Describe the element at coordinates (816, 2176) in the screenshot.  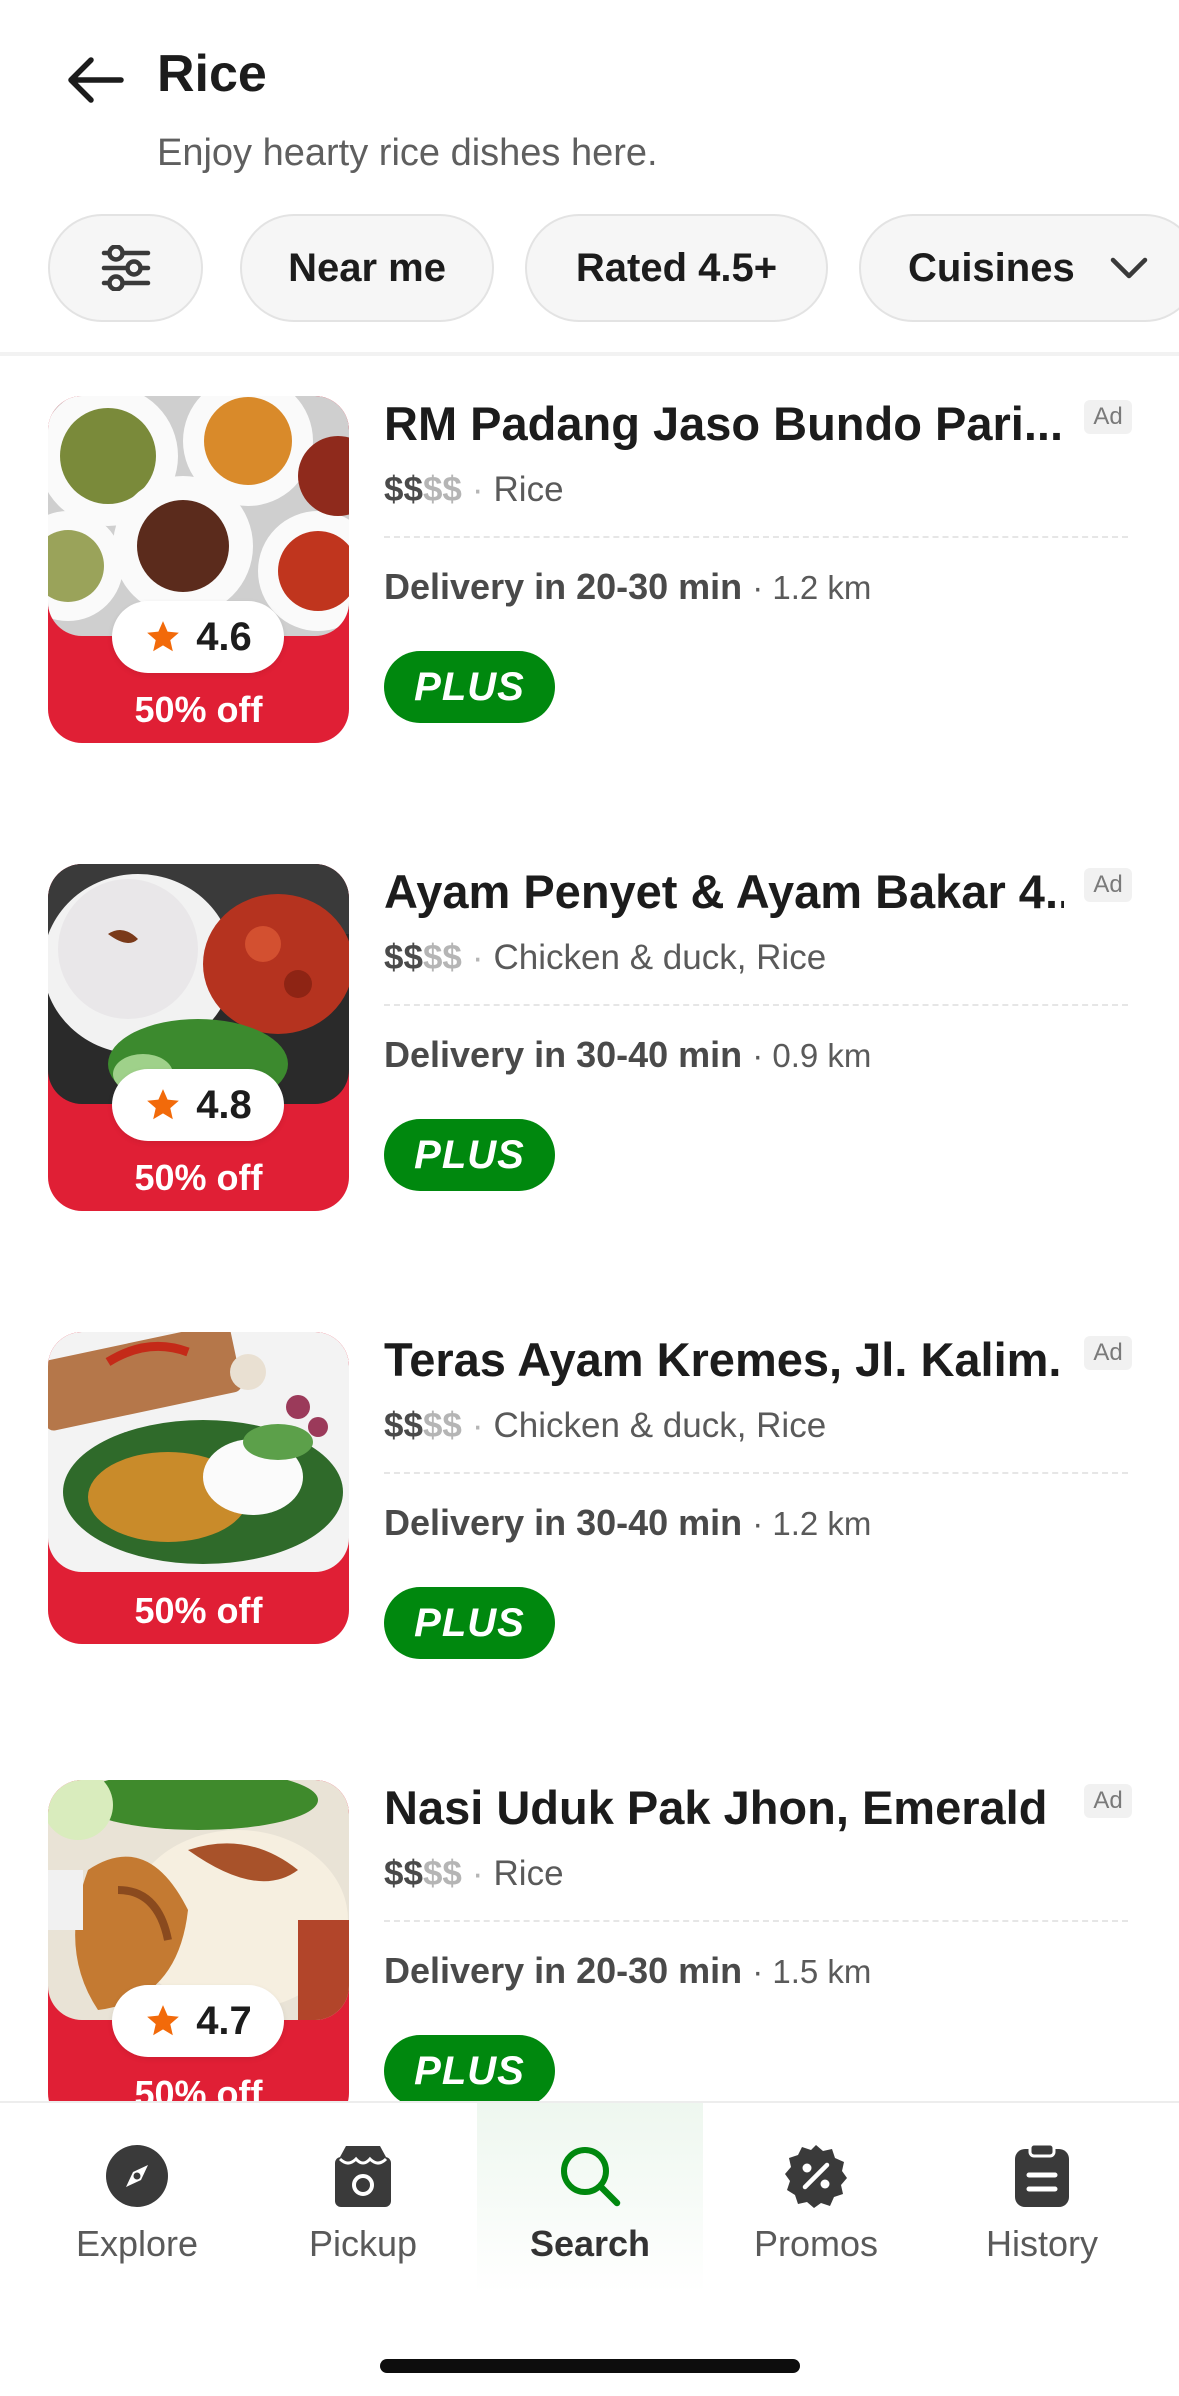
I see `promo-tag-icon` at that location.